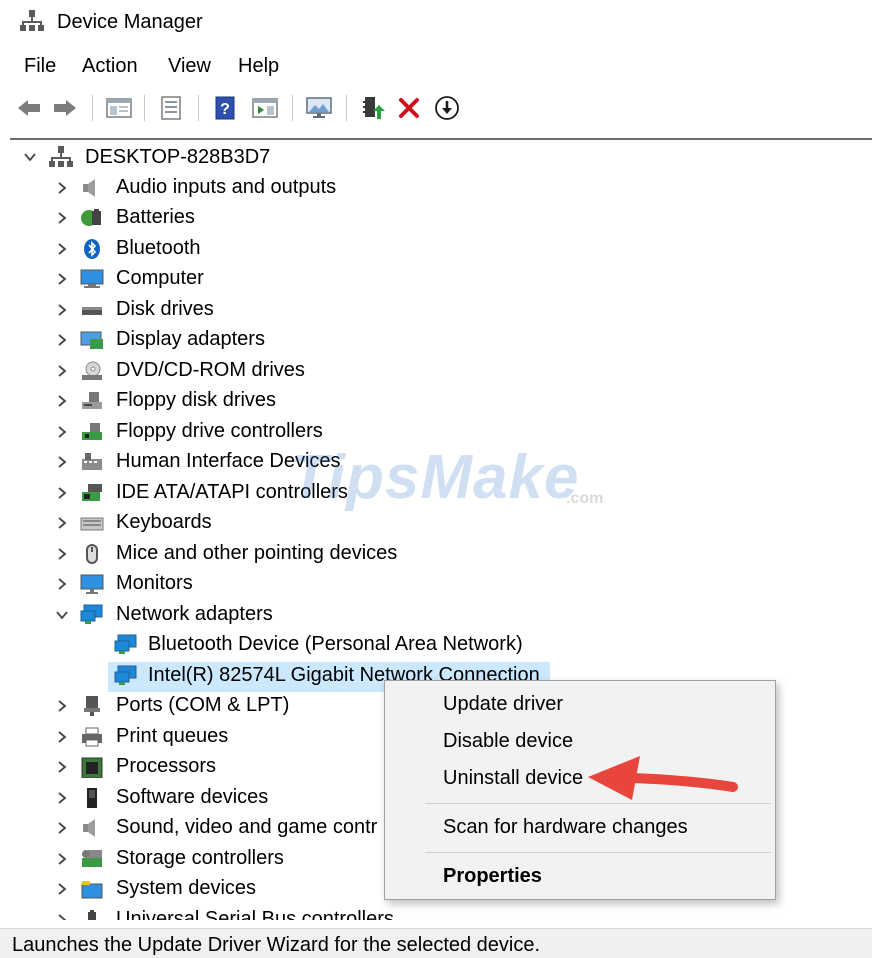  What do you see at coordinates (155, 217) in the screenshot?
I see `tree-category-label: Batteries` at bounding box center [155, 217].